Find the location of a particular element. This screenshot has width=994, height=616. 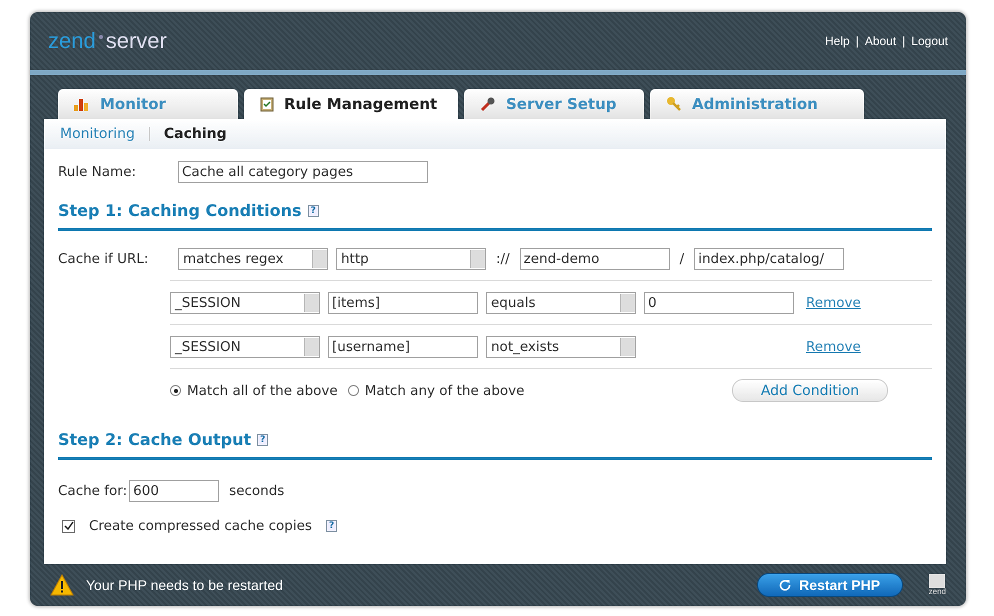

value-field: 0 is located at coordinates (719, 303).